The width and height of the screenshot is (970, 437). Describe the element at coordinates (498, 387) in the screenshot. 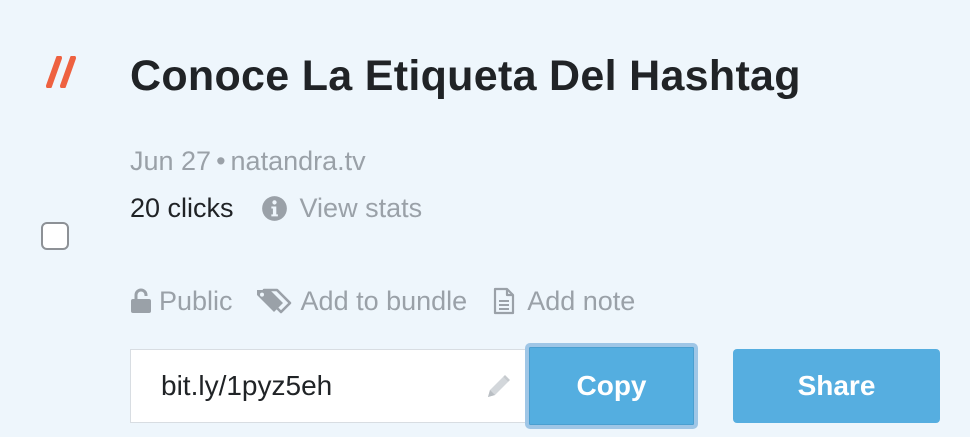

I see `pencil-icon` at that location.